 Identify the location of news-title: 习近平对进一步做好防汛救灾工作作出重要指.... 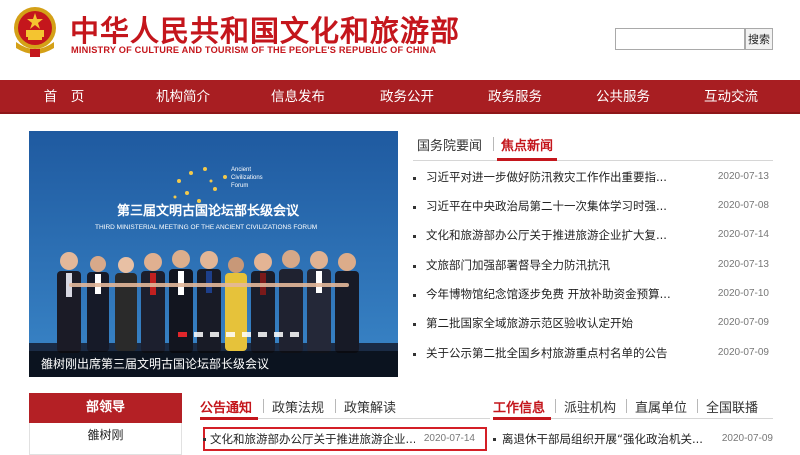
(553, 177).